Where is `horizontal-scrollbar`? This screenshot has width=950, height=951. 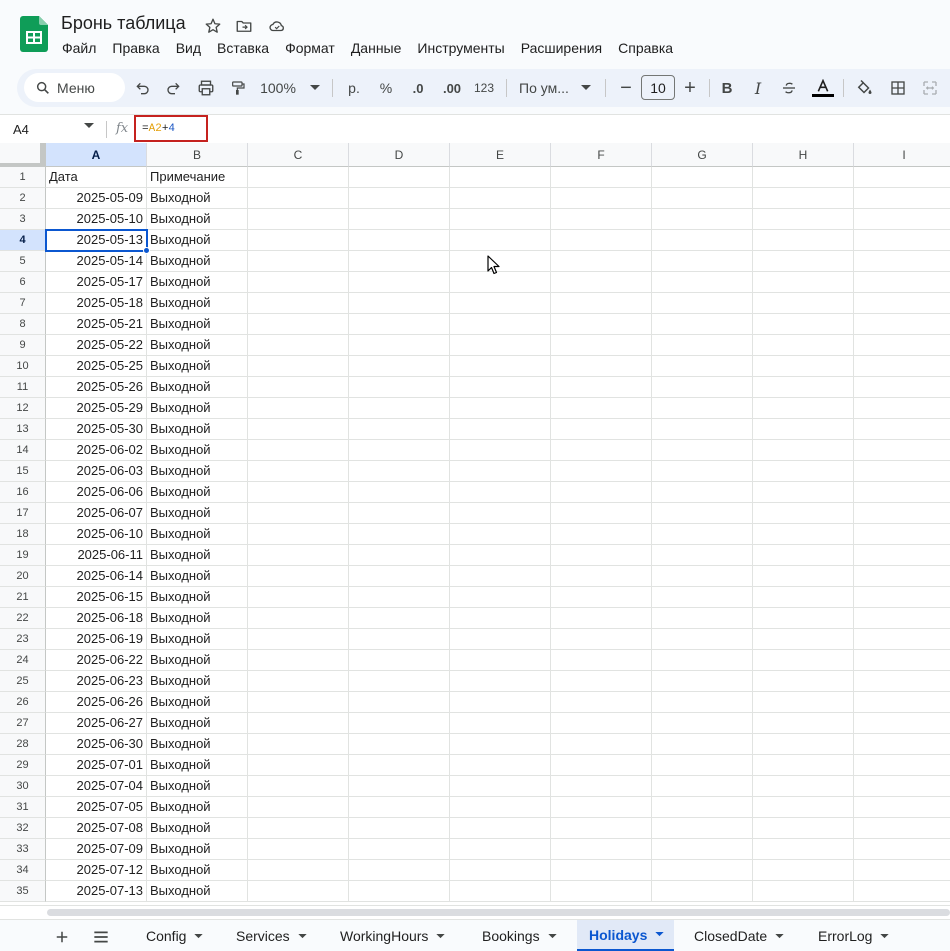 horizontal-scrollbar is located at coordinates (475, 912).